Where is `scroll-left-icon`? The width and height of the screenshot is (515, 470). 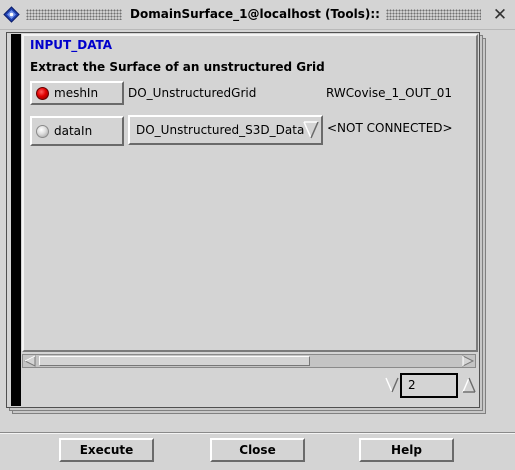 scroll-left-icon is located at coordinates (30, 361).